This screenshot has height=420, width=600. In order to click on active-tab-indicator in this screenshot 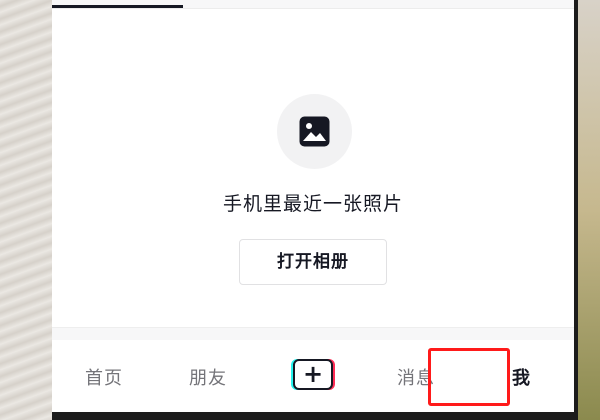, I will do `click(117, 6)`.